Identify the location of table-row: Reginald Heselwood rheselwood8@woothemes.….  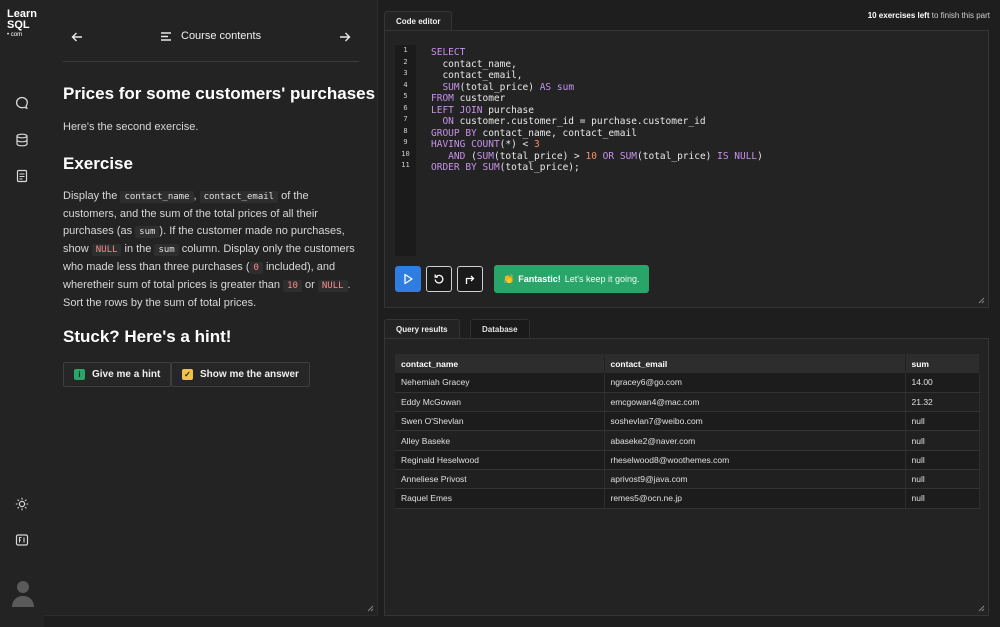
(687, 460).